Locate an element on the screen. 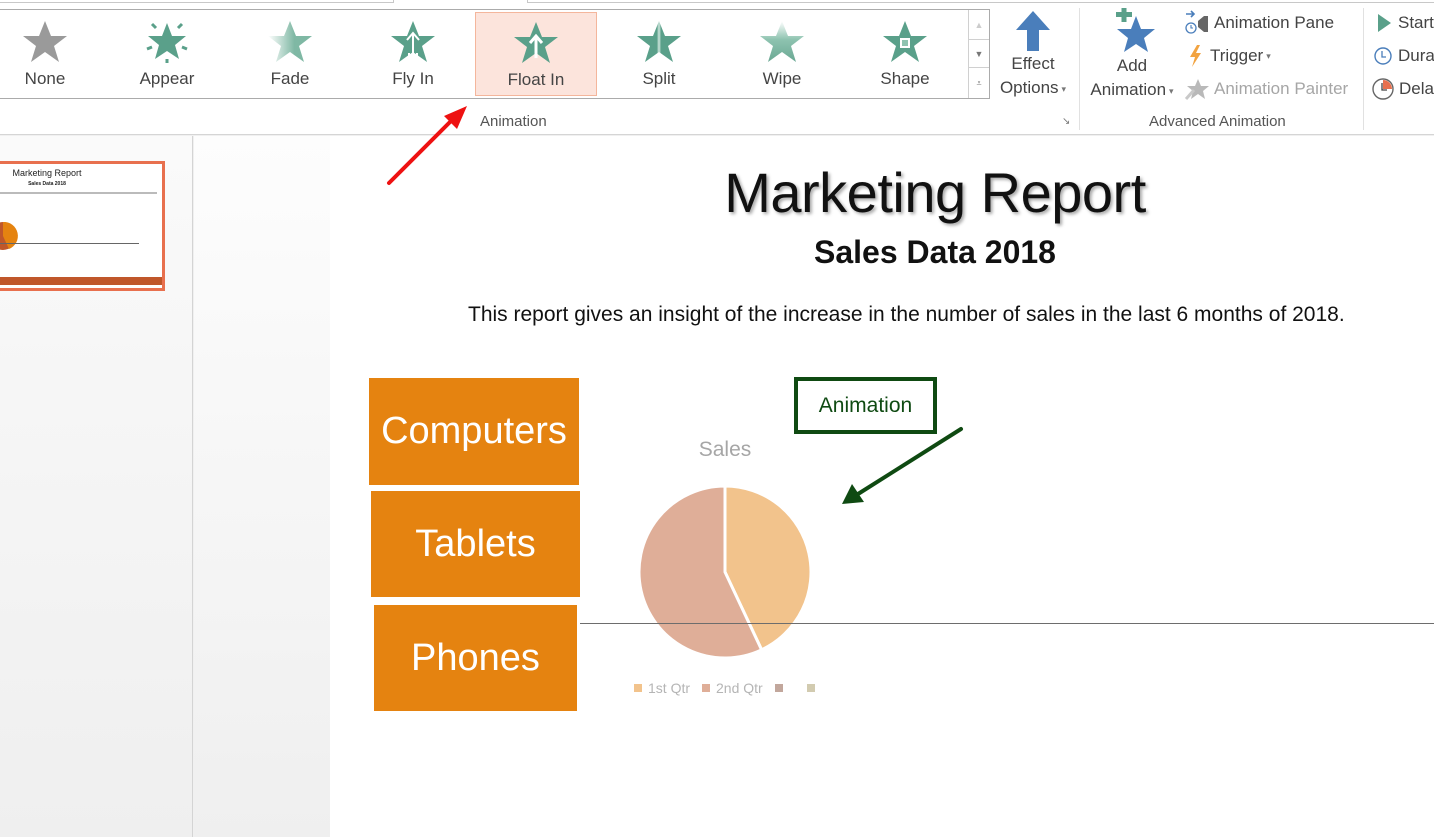  gallery-more-button: ⩡ is located at coordinates (978, 83).